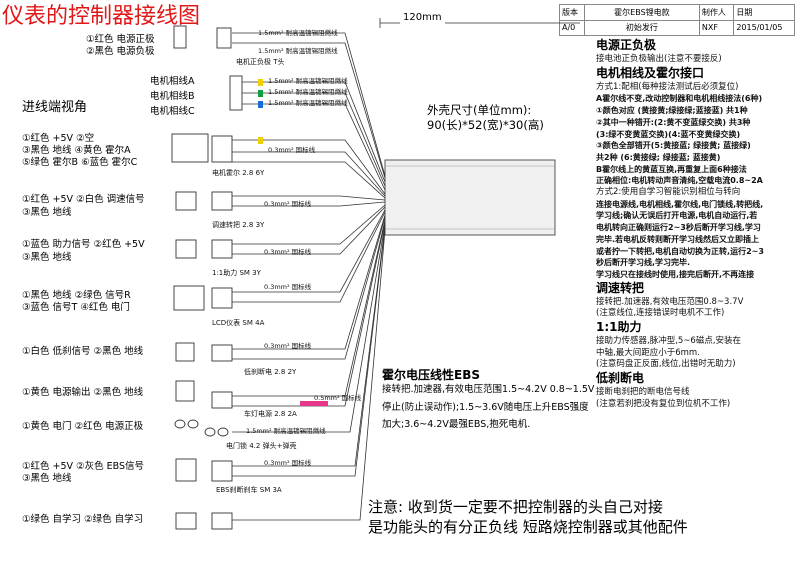  I want to click on instruction-line: 方式1:配相(每种接法测试后必须复位), so click(667, 86).